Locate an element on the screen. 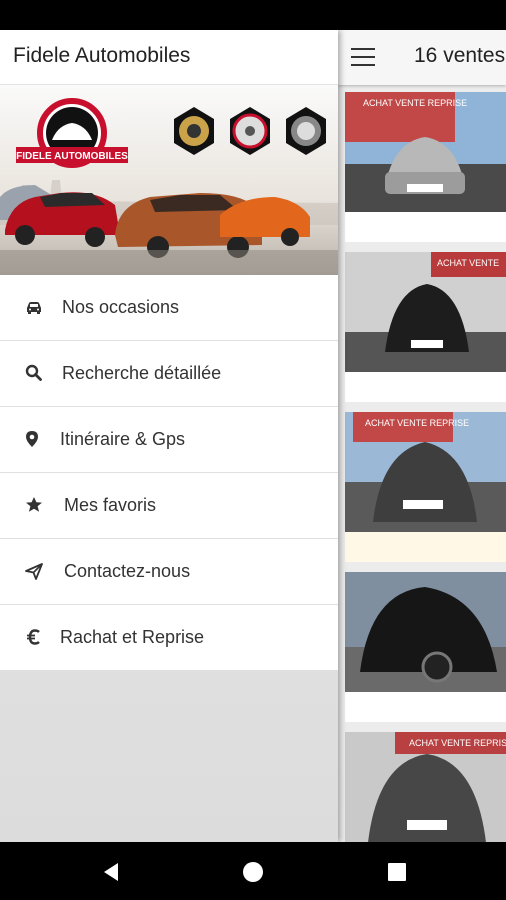 The image size is (506, 900). list-toolbar: 16 ventes is located at coordinates (422, 57).